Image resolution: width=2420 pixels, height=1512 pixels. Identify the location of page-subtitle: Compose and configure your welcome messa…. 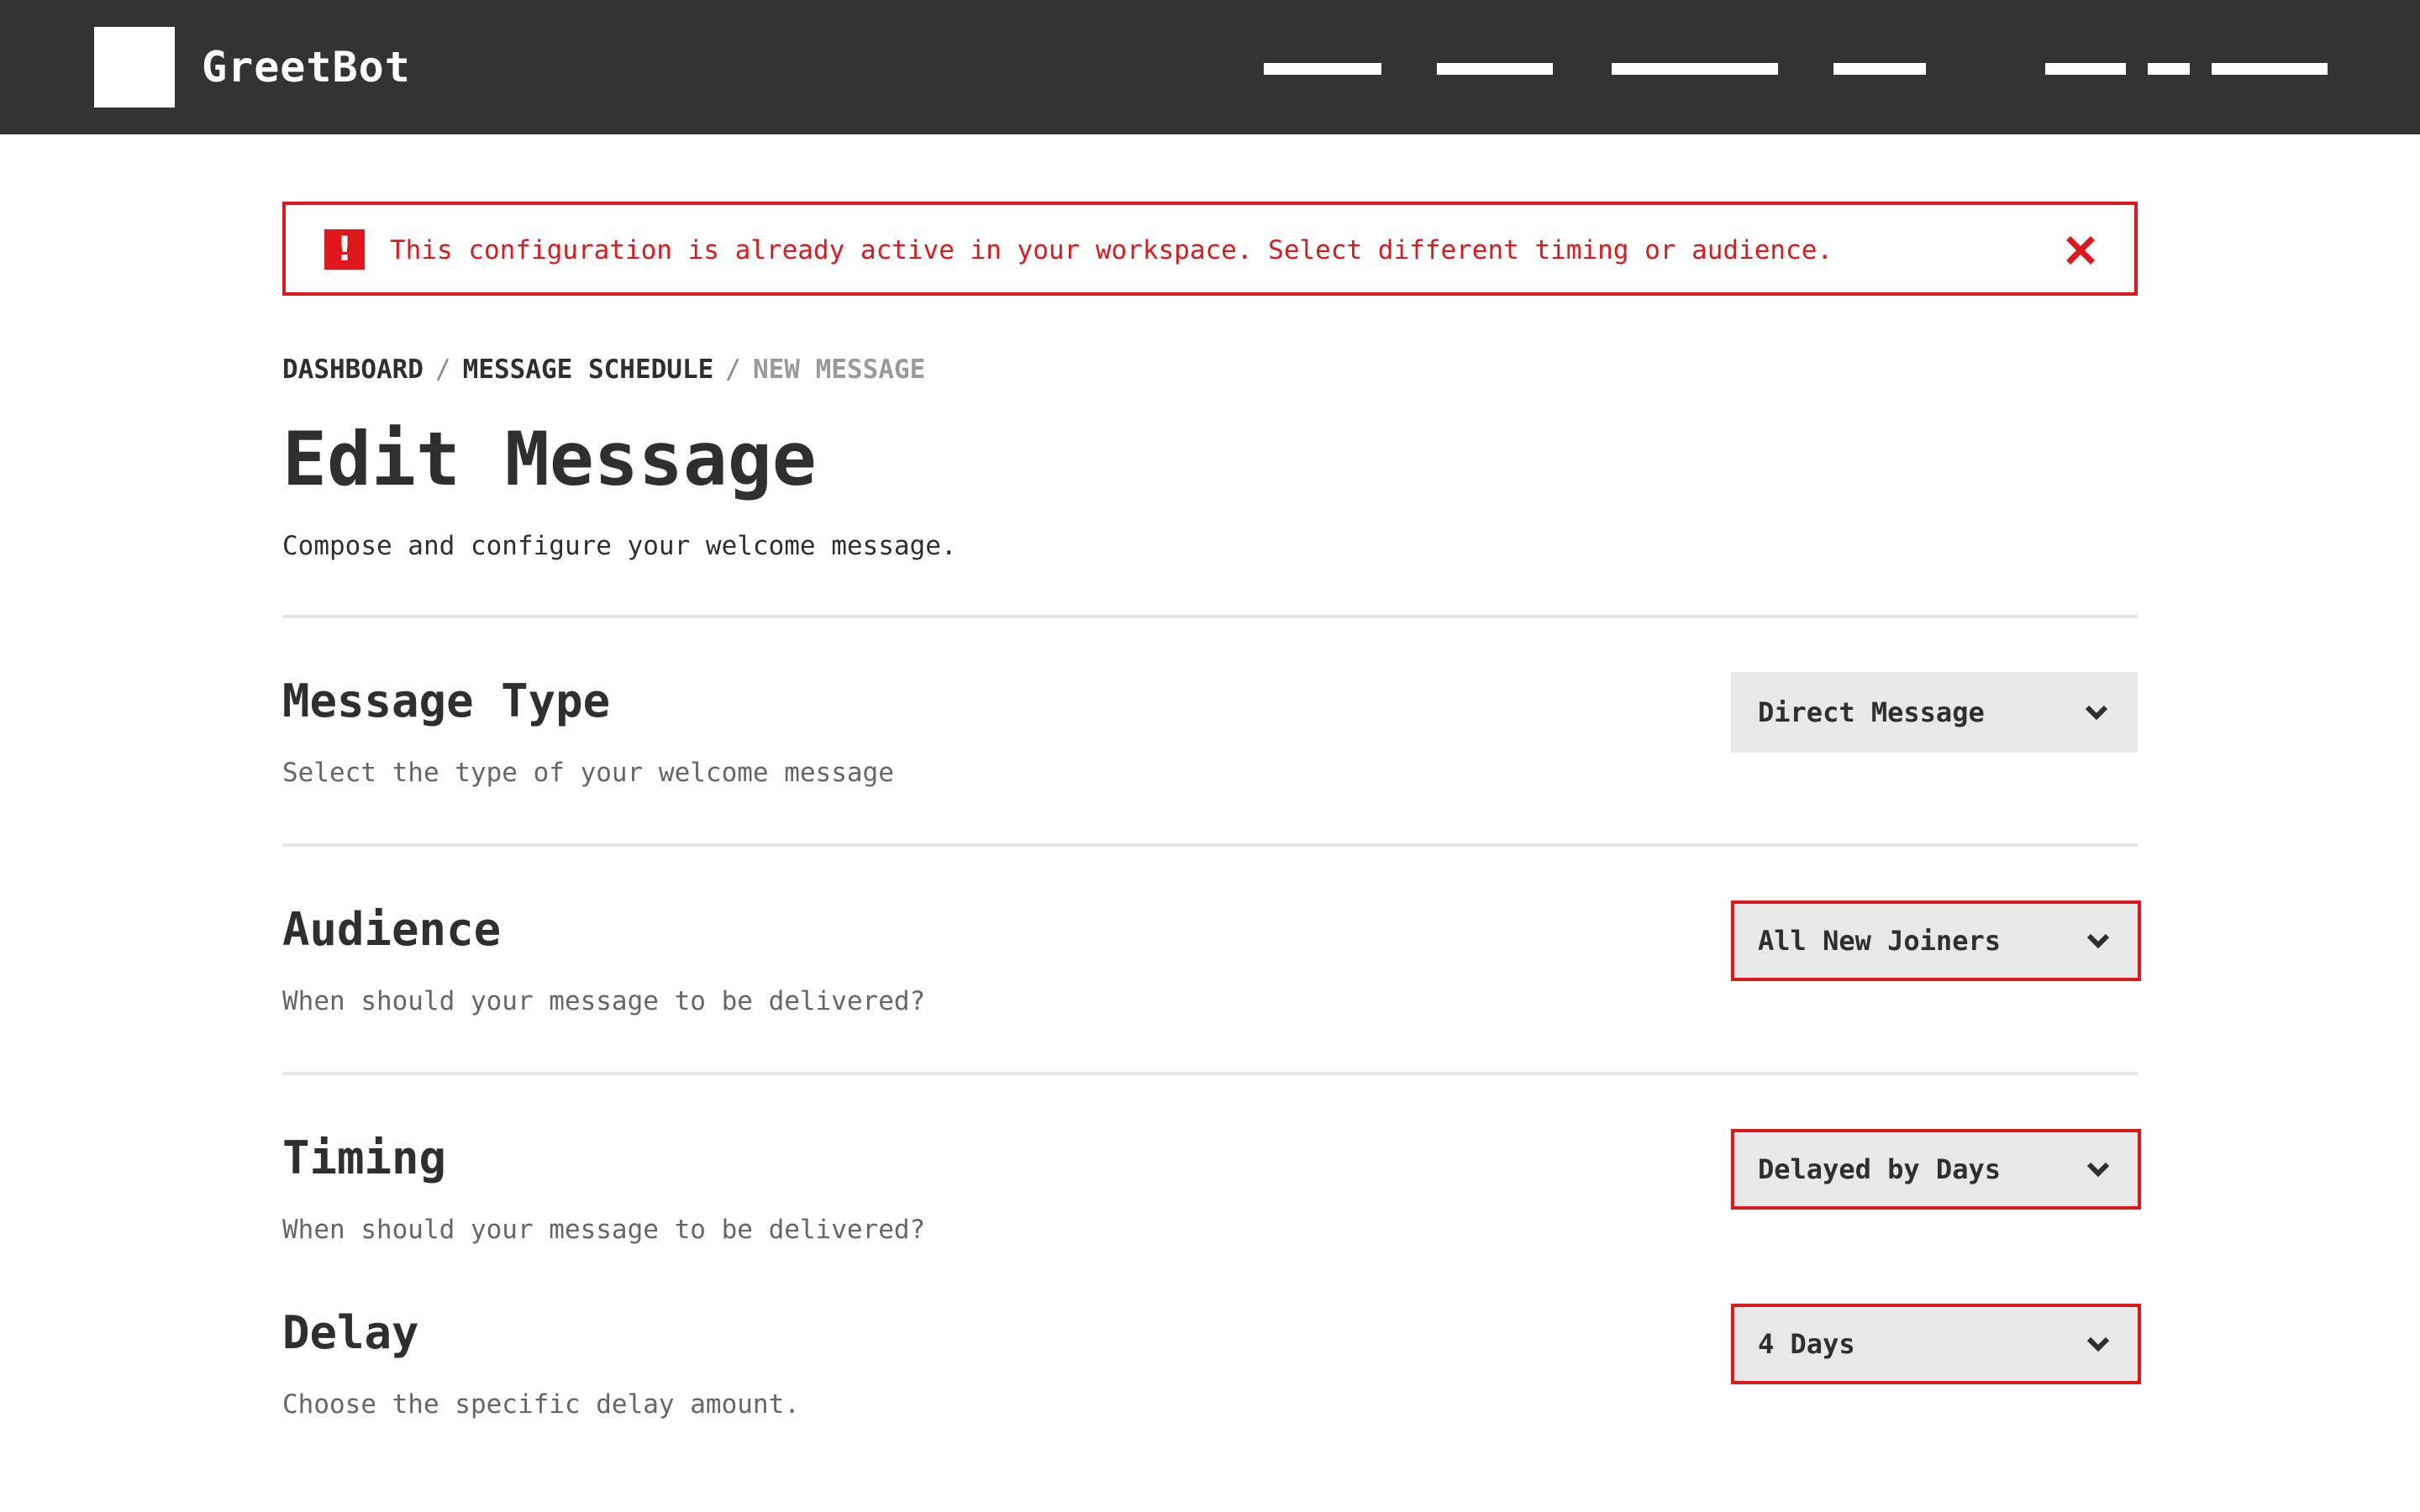
(619, 546).